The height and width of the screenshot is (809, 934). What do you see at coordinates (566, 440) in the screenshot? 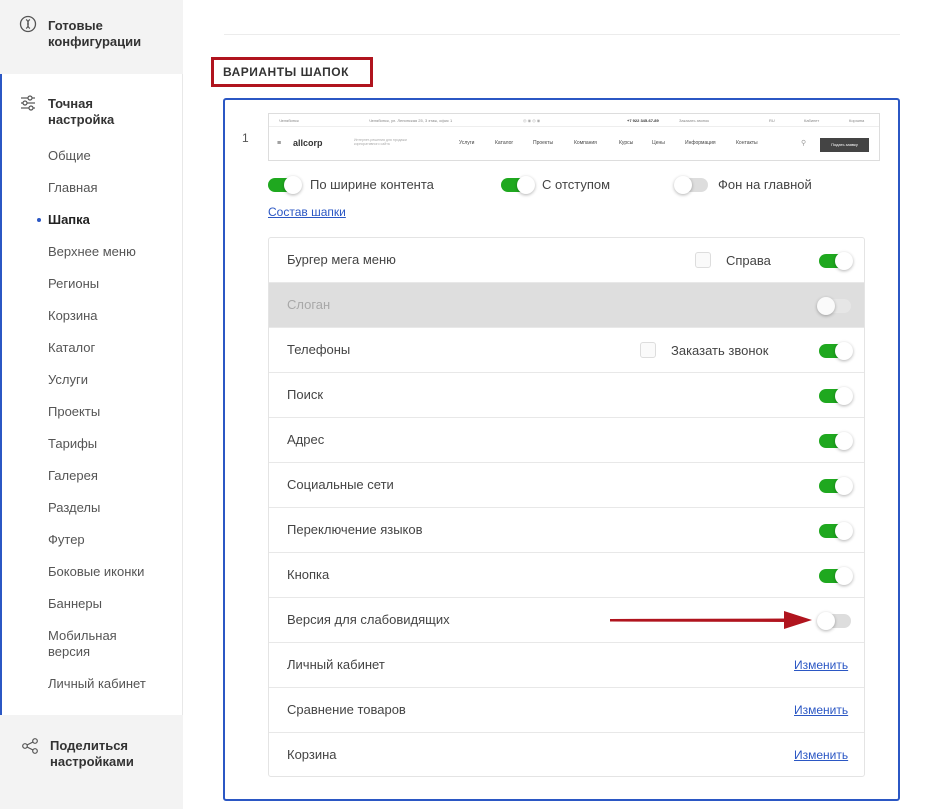
I see `table-row: Адрес` at bounding box center [566, 440].